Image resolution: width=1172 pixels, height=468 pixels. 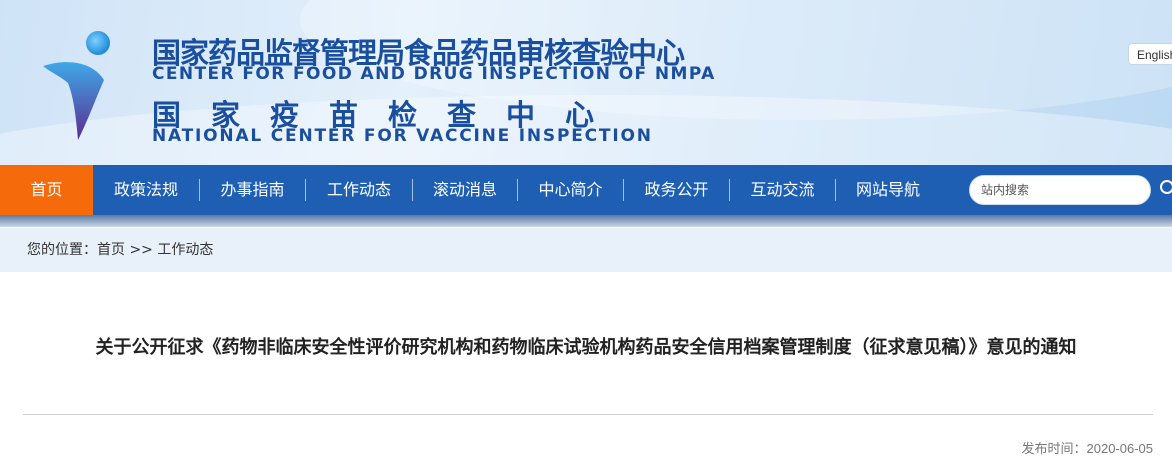 I want to click on publish-date-value: 2020-06-05, so click(x=1120, y=448).